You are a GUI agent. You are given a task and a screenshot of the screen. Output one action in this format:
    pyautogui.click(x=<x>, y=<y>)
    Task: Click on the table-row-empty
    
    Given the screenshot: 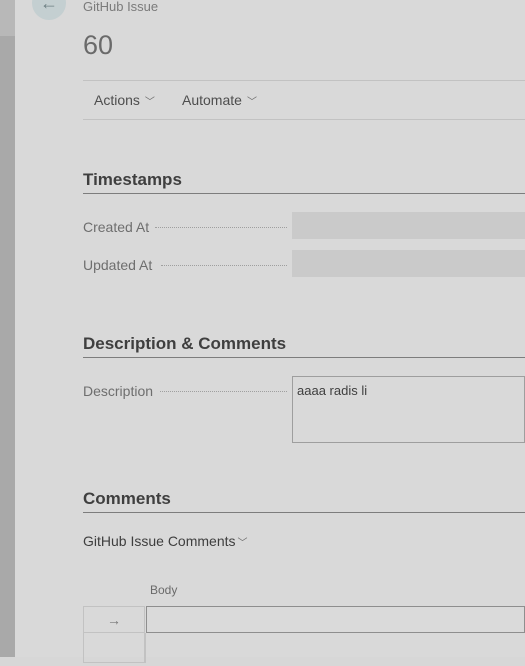 What is the action you would take?
    pyautogui.click(x=335, y=648)
    